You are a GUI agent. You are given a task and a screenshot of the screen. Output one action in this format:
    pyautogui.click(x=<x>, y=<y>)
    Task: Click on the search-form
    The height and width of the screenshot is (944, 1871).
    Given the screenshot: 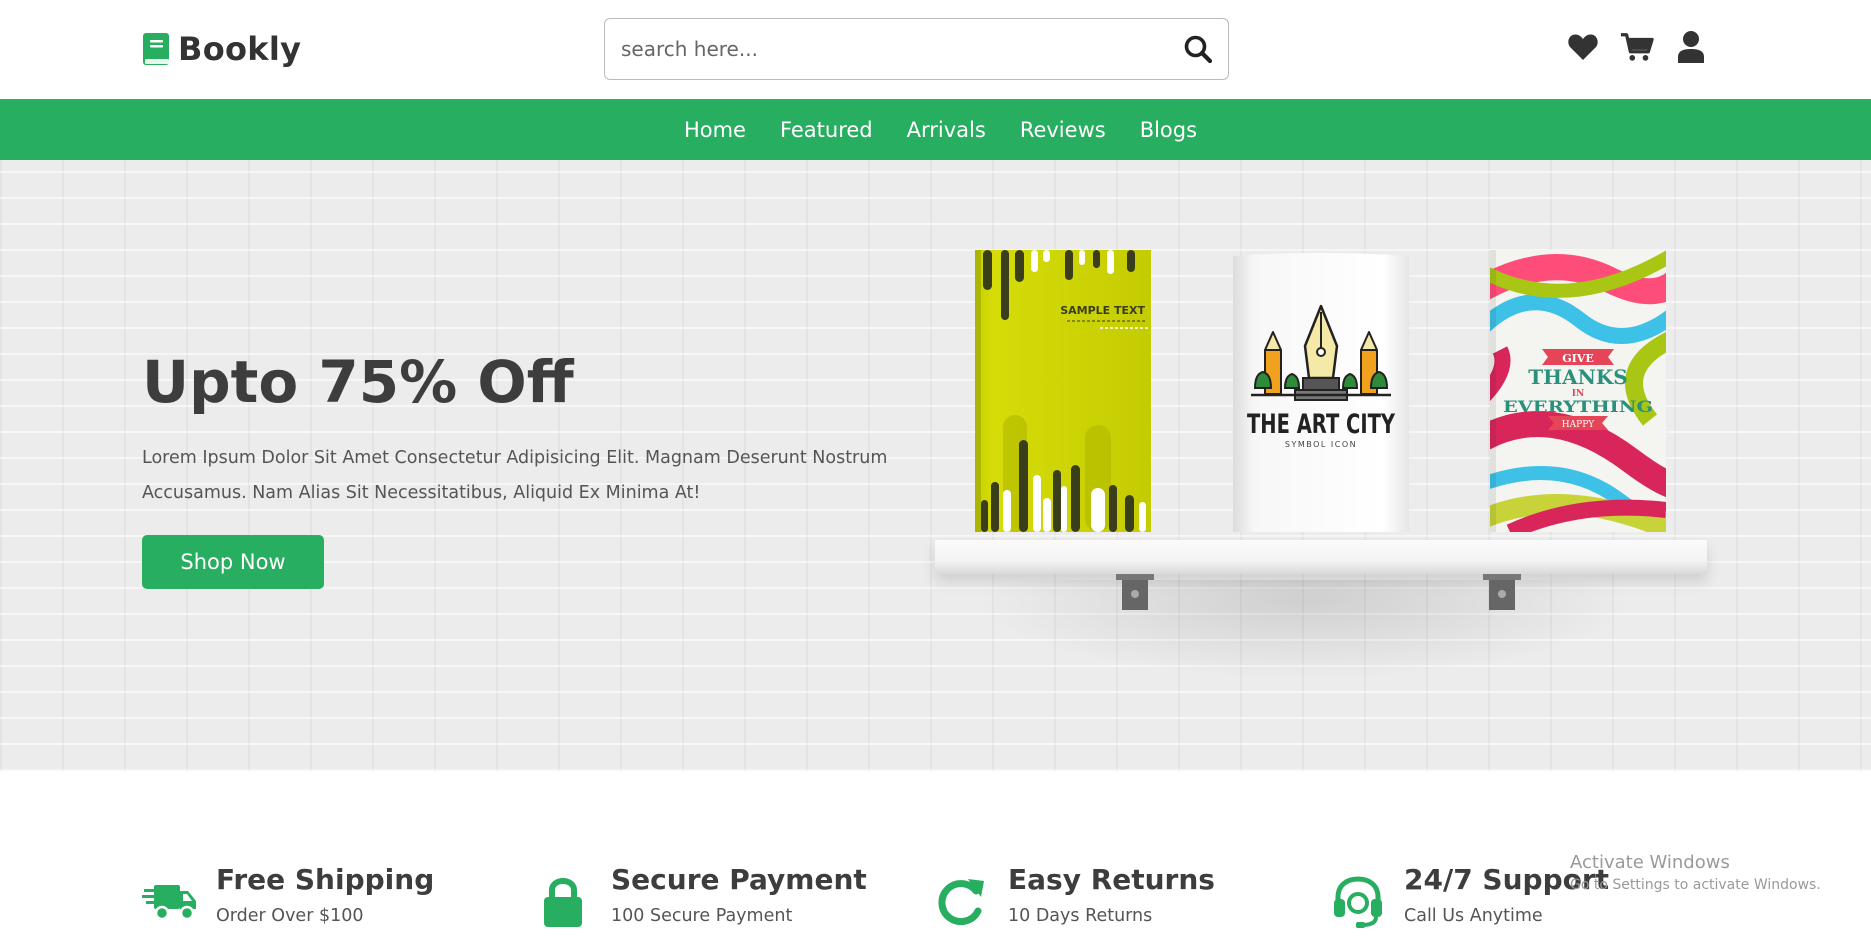 What is the action you would take?
    pyautogui.click(x=916, y=49)
    